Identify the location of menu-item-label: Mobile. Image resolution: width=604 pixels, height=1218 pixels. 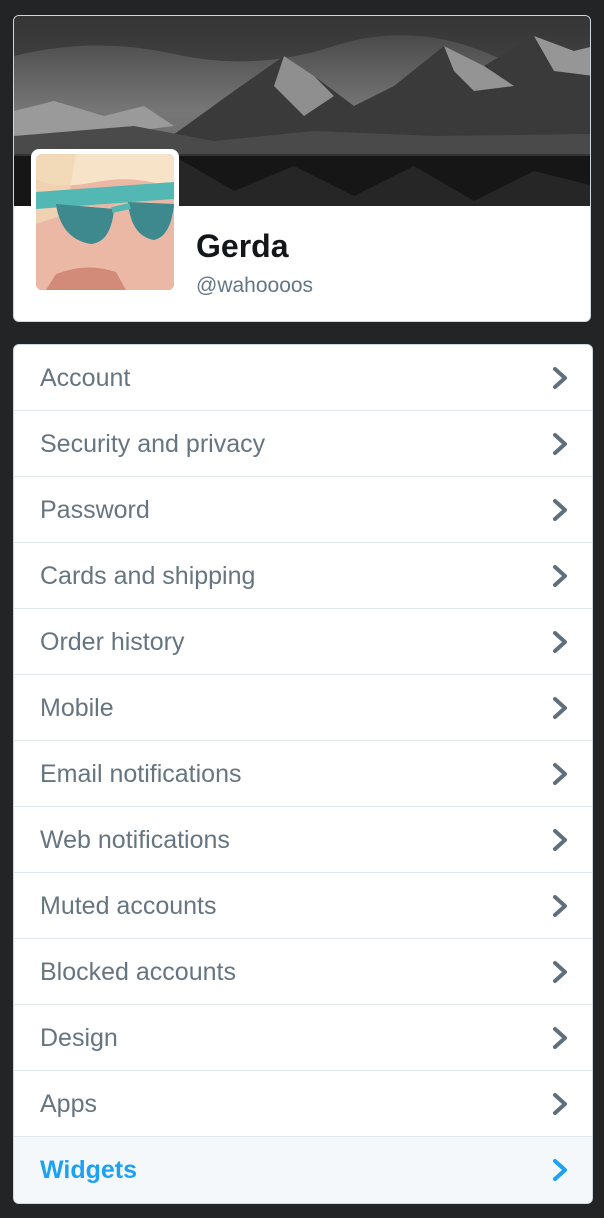
(77, 708).